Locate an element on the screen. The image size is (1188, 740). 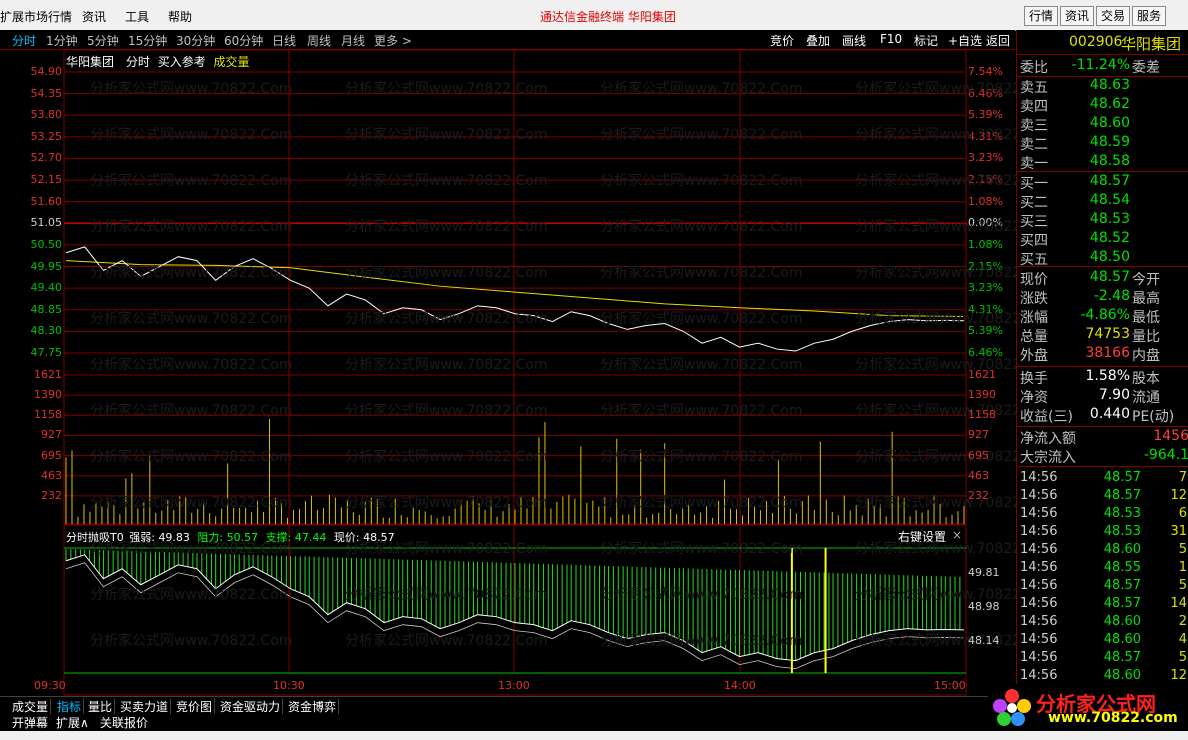
bid-row-value: 48.50 is located at coordinates (1109, 257).